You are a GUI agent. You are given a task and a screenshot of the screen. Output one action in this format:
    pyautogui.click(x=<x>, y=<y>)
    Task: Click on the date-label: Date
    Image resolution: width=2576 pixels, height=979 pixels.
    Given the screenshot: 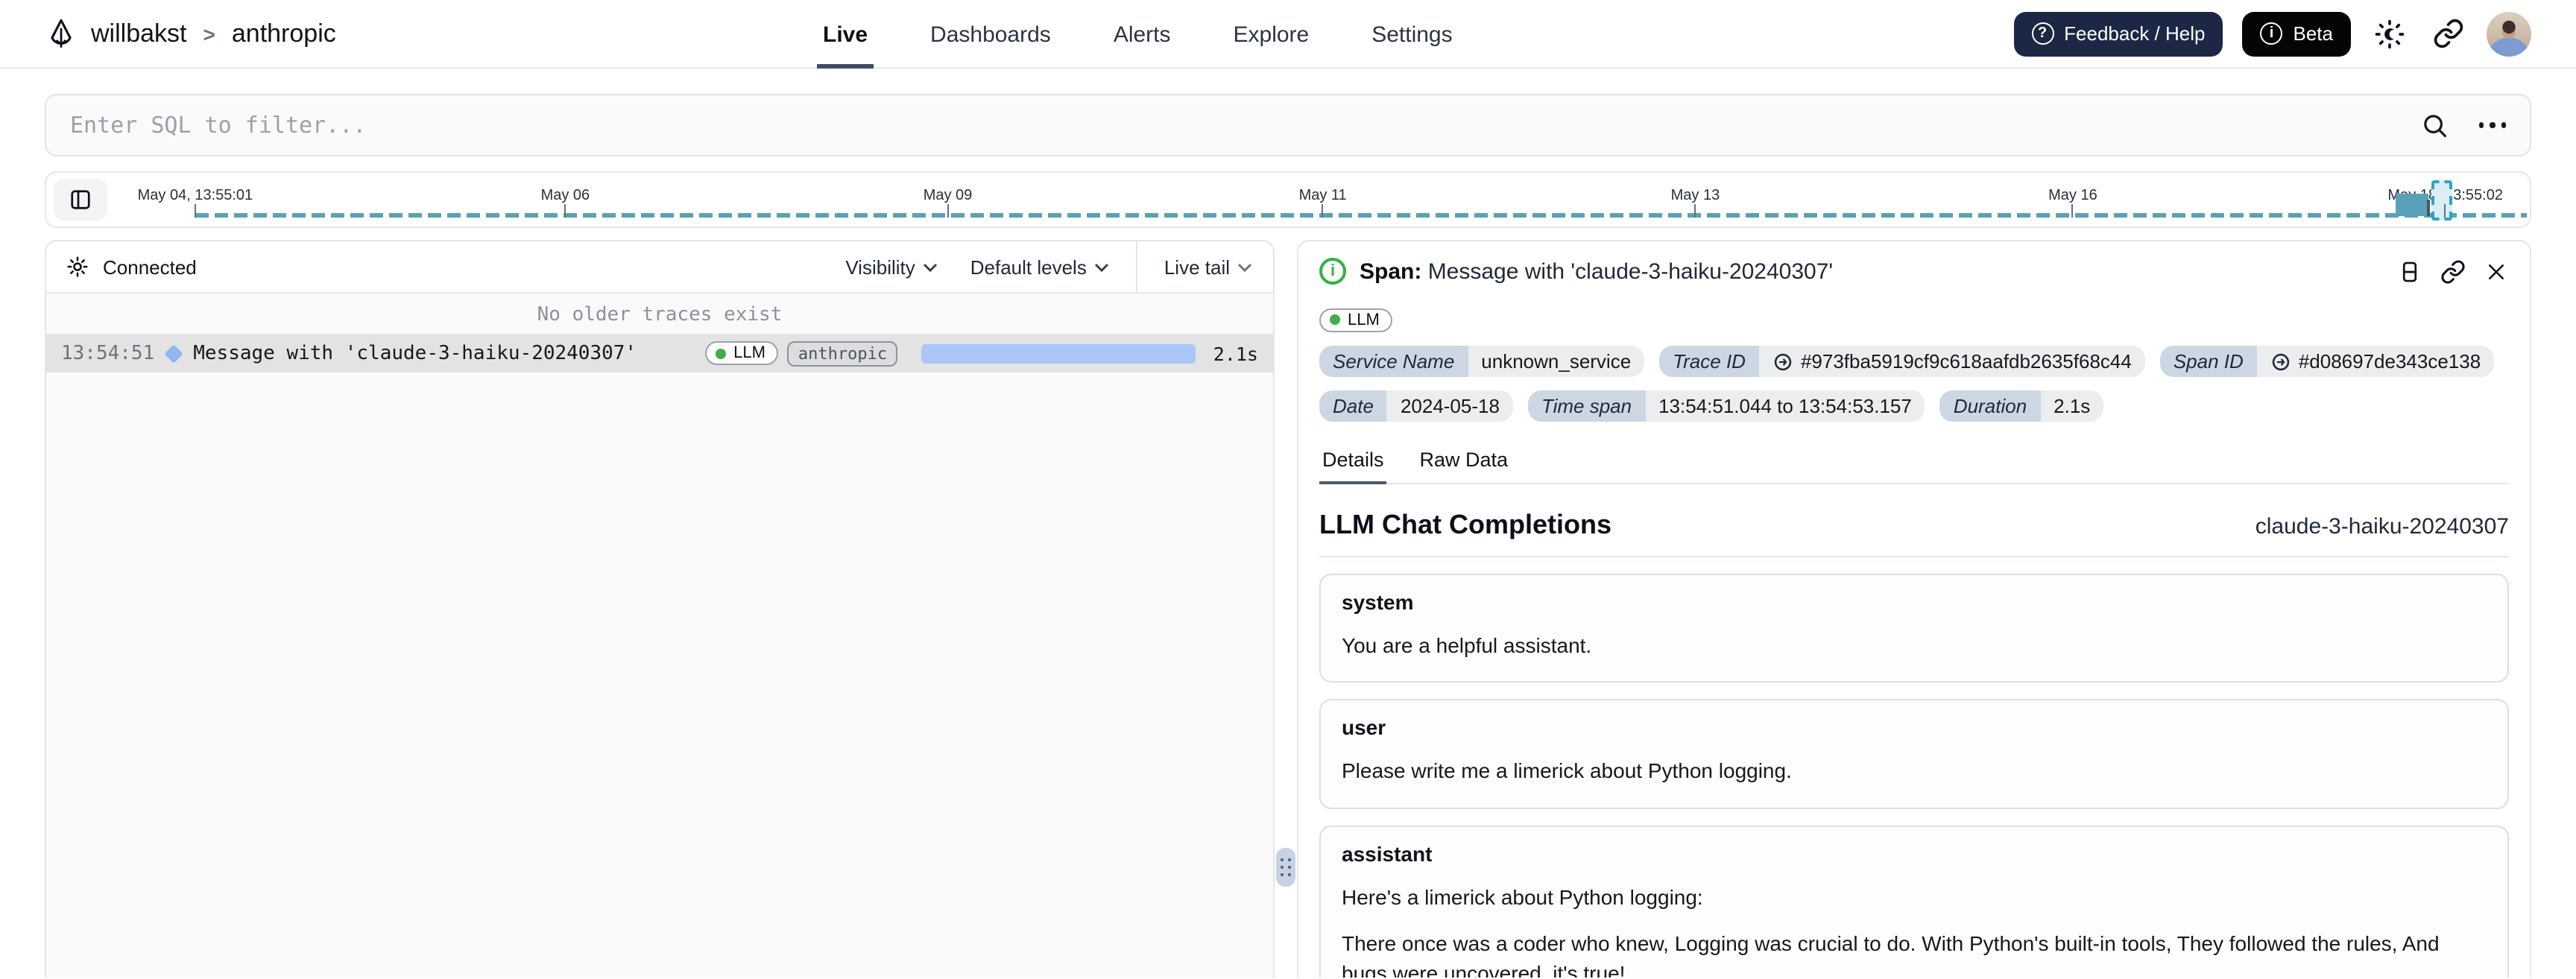 What is the action you would take?
    pyautogui.click(x=1353, y=406)
    